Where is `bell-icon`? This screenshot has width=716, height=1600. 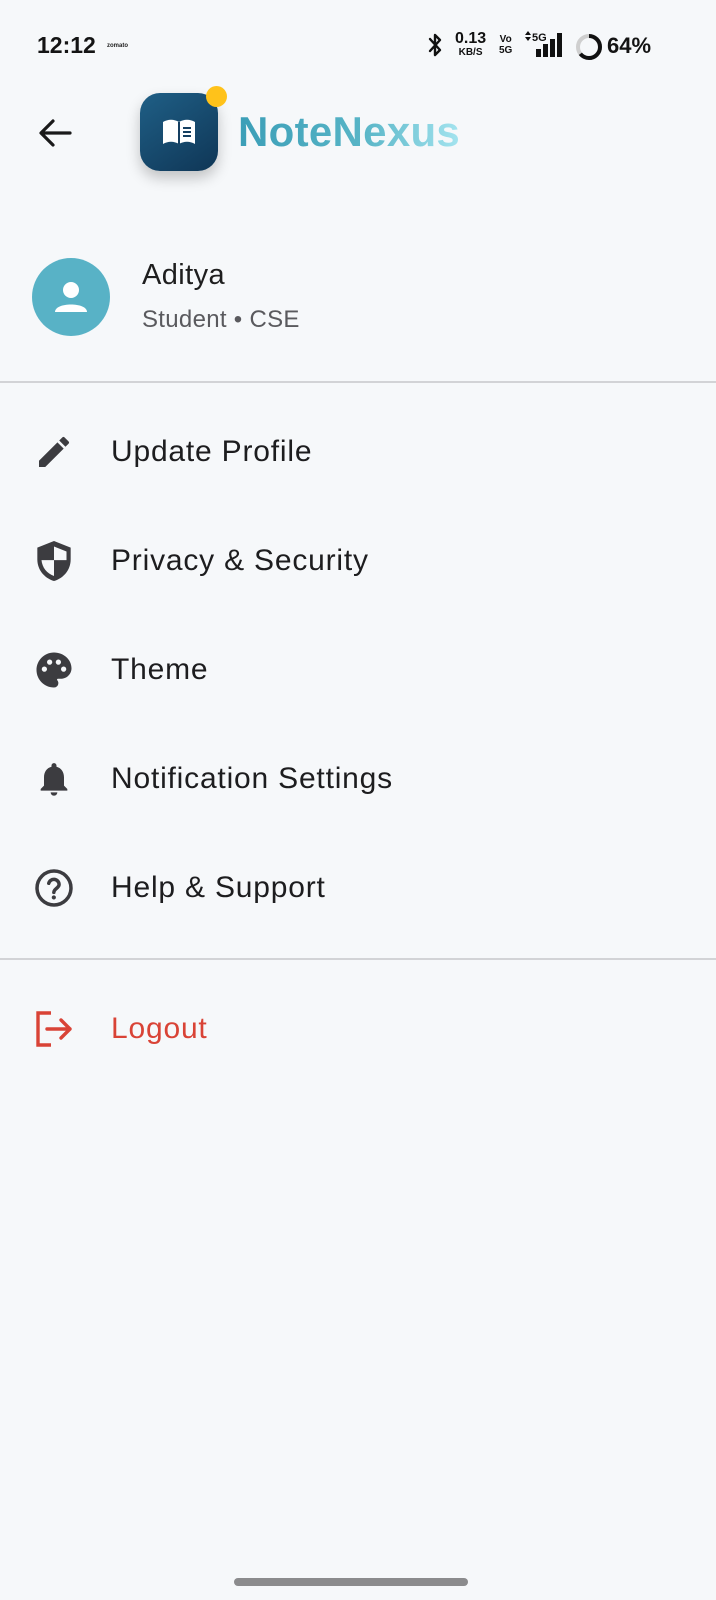
bell-icon is located at coordinates (54, 779).